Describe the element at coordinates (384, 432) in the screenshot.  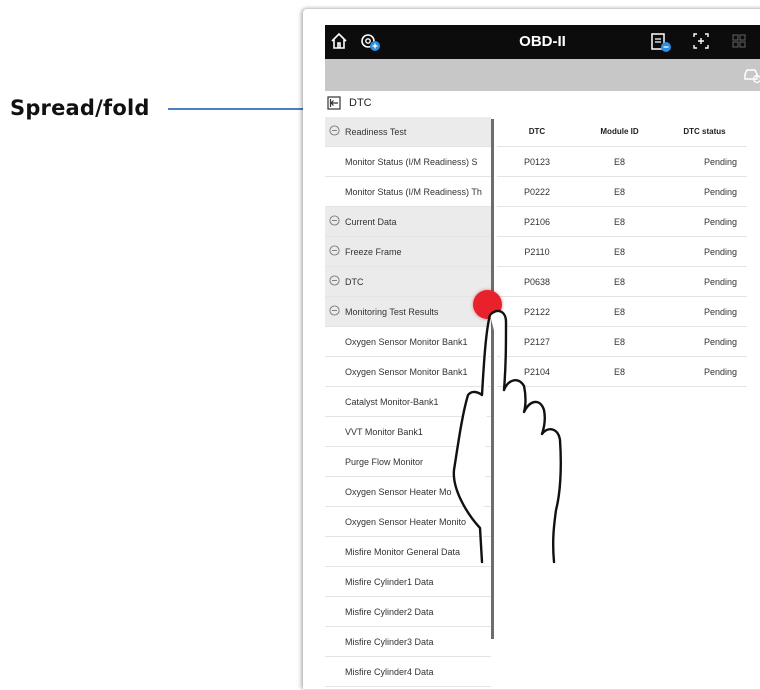
I see `sidebar-item-label: VVT Monitor Bank1` at that location.